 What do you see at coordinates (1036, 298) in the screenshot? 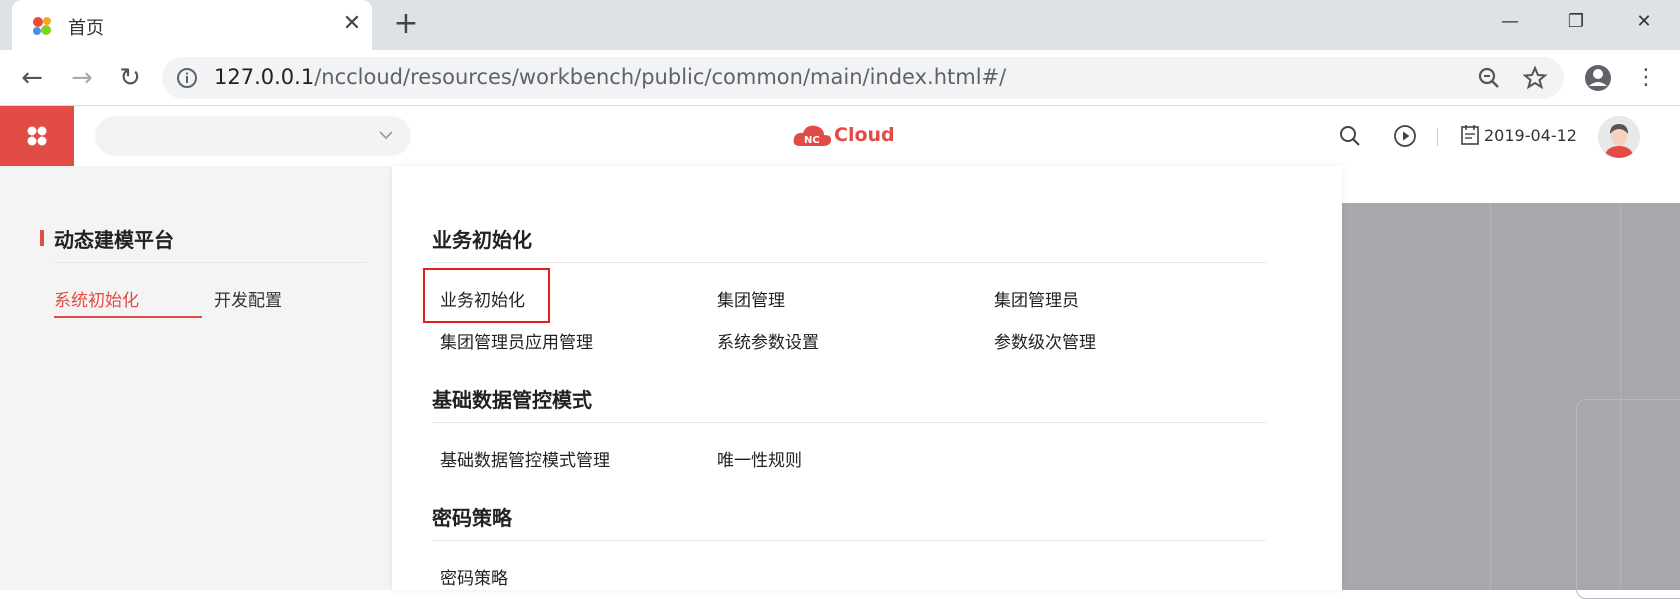
I see `menu-item: 集团管理员` at bounding box center [1036, 298].